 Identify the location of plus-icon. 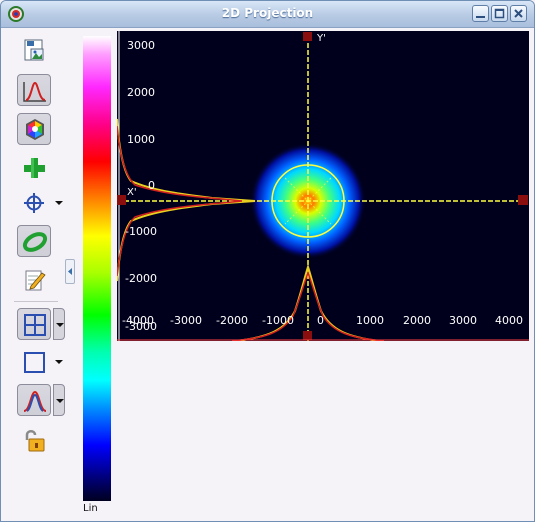
(34, 168).